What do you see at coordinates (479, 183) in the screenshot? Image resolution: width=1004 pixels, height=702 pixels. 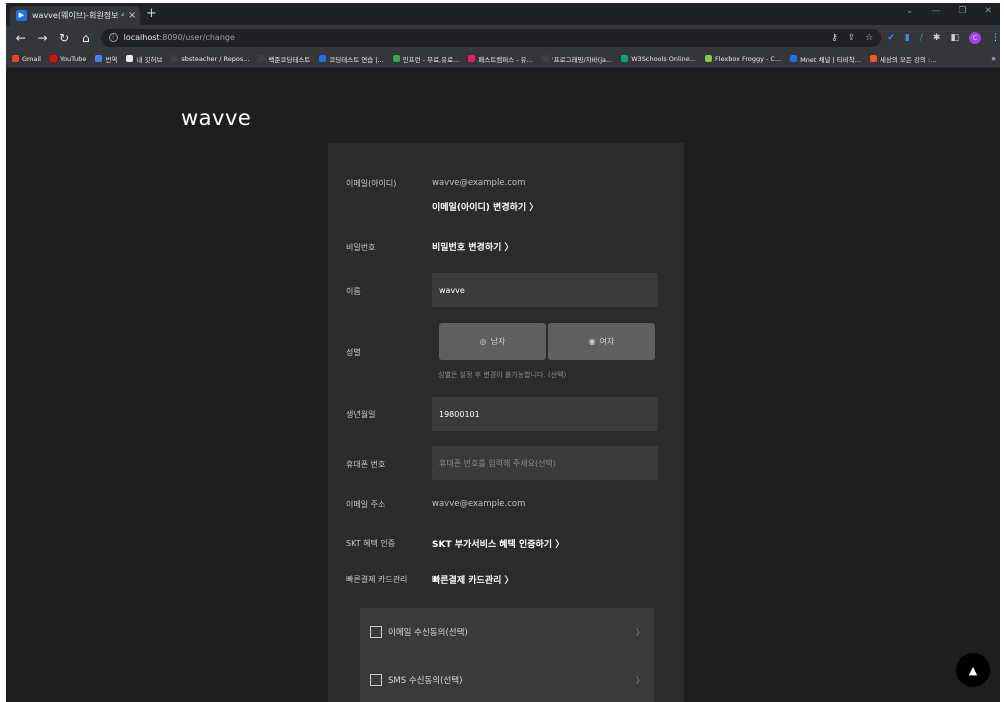 I see `email-id-value: wavve@example.com` at bounding box center [479, 183].